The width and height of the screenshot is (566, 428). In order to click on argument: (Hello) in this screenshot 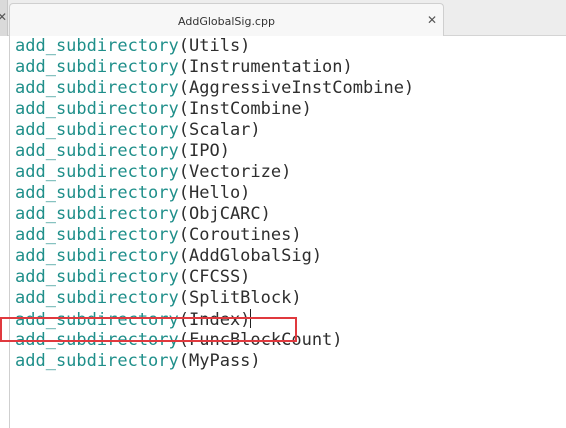, I will do `click(214, 193)`.